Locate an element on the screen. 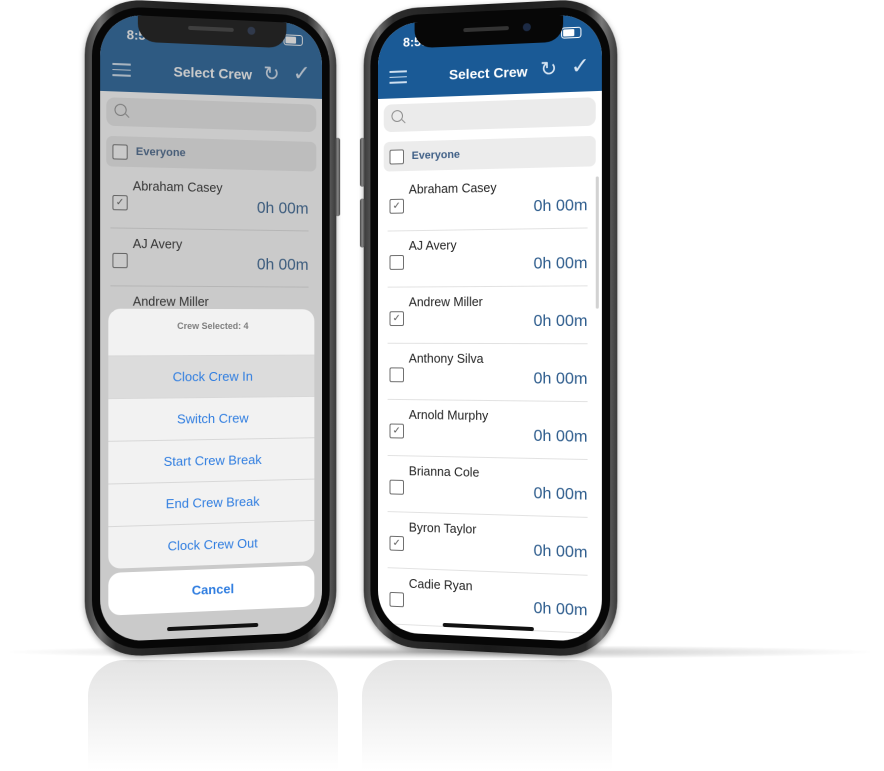  crew-name: Cadie Ryan is located at coordinates (440, 585).